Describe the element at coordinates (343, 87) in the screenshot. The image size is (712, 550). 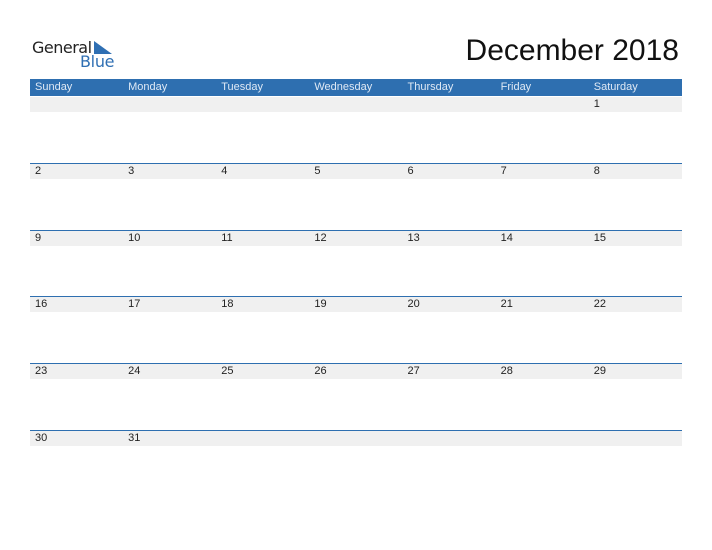
I see `weekday-wednesday: Wednesday` at that location.